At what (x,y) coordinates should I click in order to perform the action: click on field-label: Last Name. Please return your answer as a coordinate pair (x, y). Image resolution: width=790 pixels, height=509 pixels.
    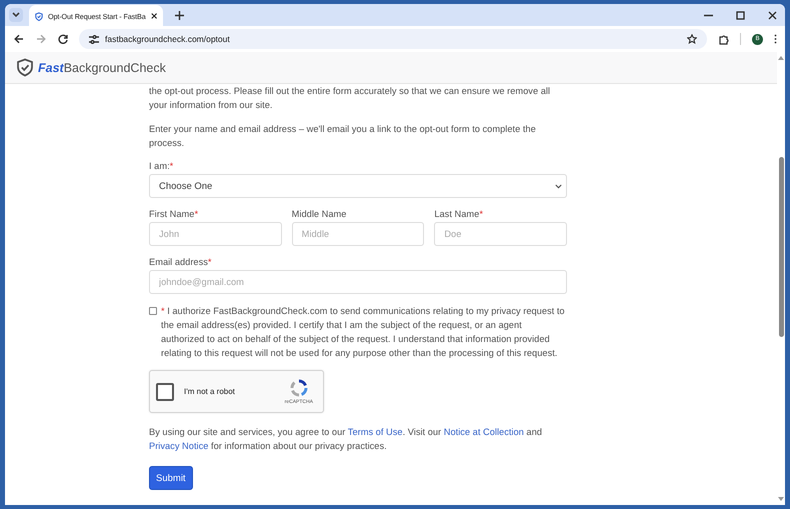
    Looking at the image, I should click on (457, 214).